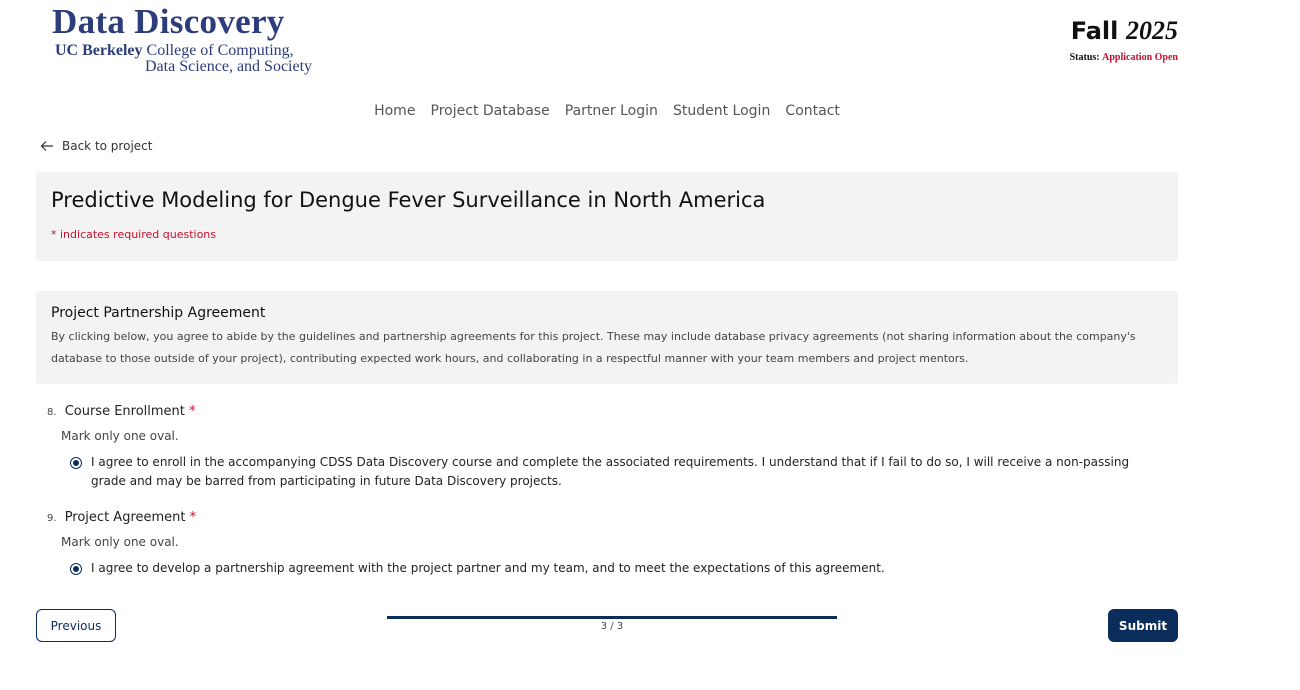 This screenshot has width=1300, height=690. I want to click on nav-partner-login: Partner Login, so click(611, 111).